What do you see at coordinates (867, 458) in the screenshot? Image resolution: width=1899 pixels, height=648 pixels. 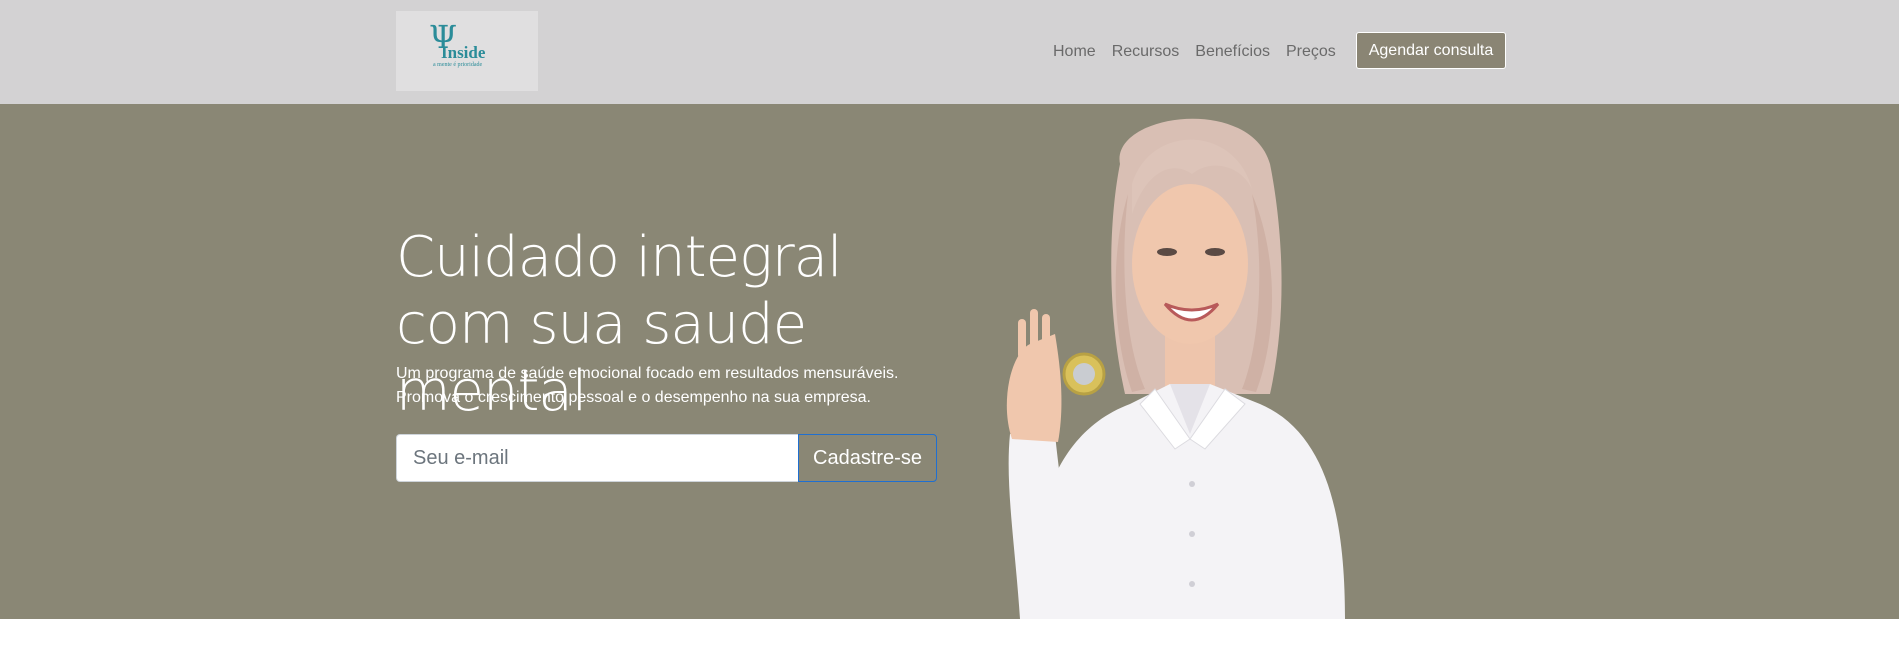 I see `signup-button: Cadastre-se` at bounding box center [867, 458].